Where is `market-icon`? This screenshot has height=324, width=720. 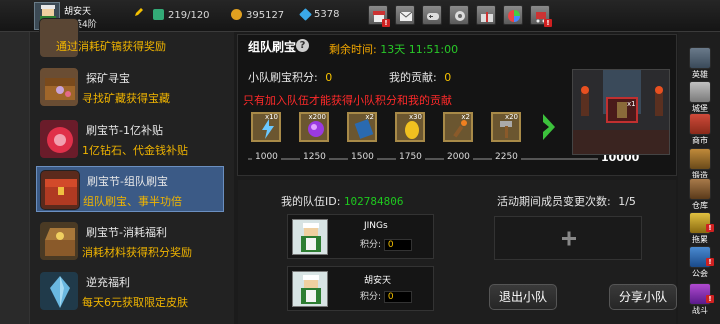
market-icon is located at coordinates (700, 124).